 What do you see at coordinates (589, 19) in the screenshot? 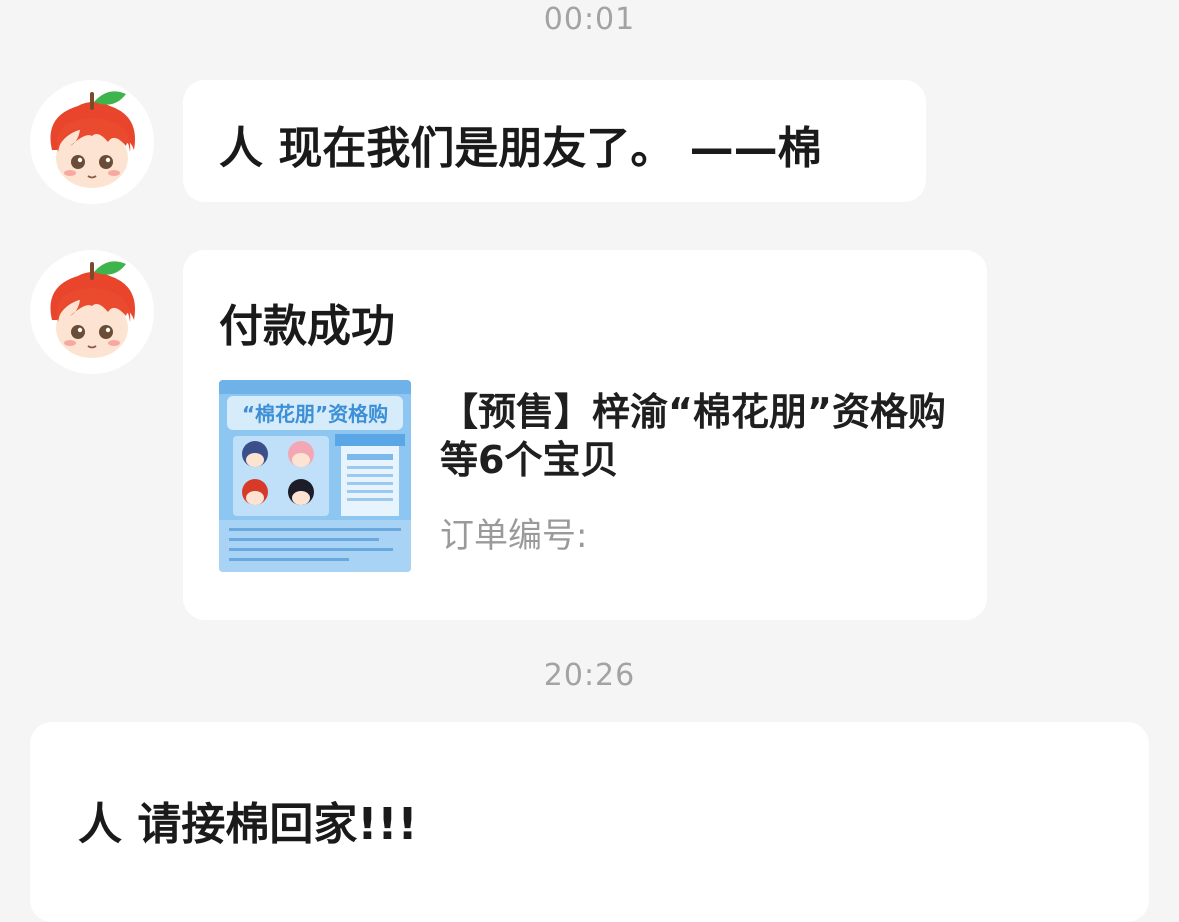
I see `timestamp: 00:01` at bounding box center [589, 19].